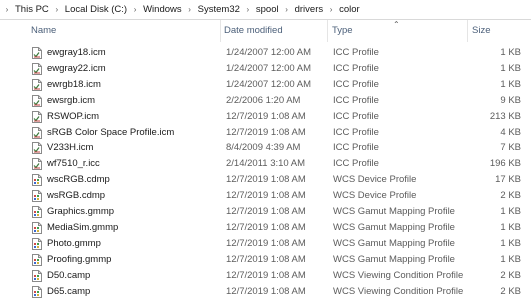 The width and height of the screenshot is (531, 301). What do you see at coordinates (74, 243) in the screenshot?
I see `file-name: Photo.gmmp` at bounding box center [74, 243].